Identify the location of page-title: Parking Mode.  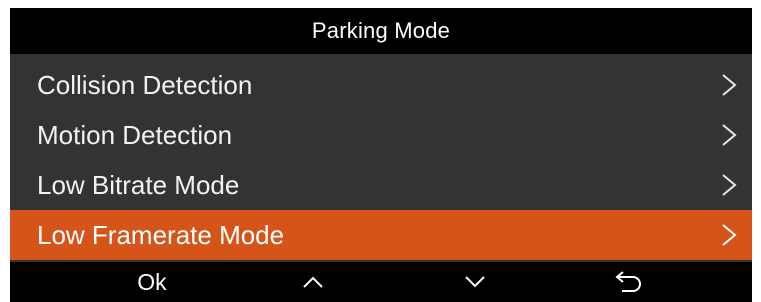
(381, 30).